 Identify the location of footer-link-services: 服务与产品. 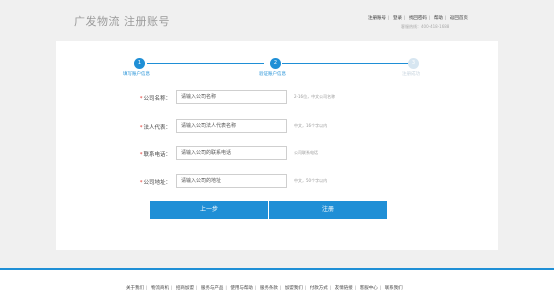
(212, 288).